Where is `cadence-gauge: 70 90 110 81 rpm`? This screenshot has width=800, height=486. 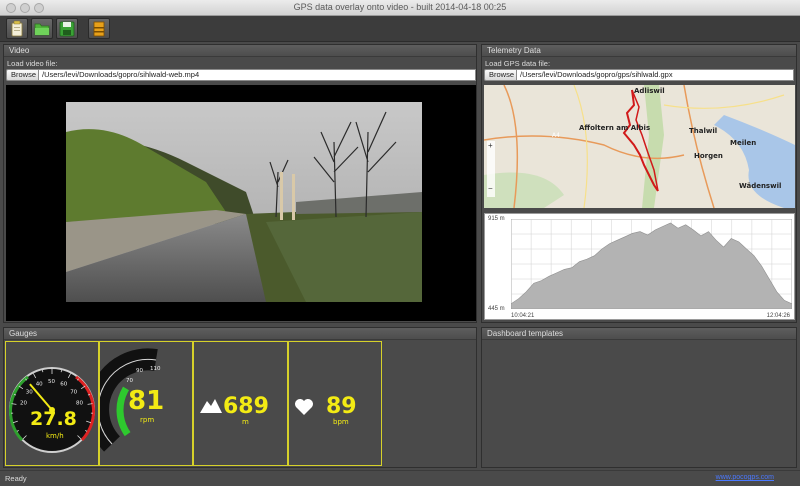 cadence-gauge: 70 90 110 81 rpm is located at coordinates (140, 403).